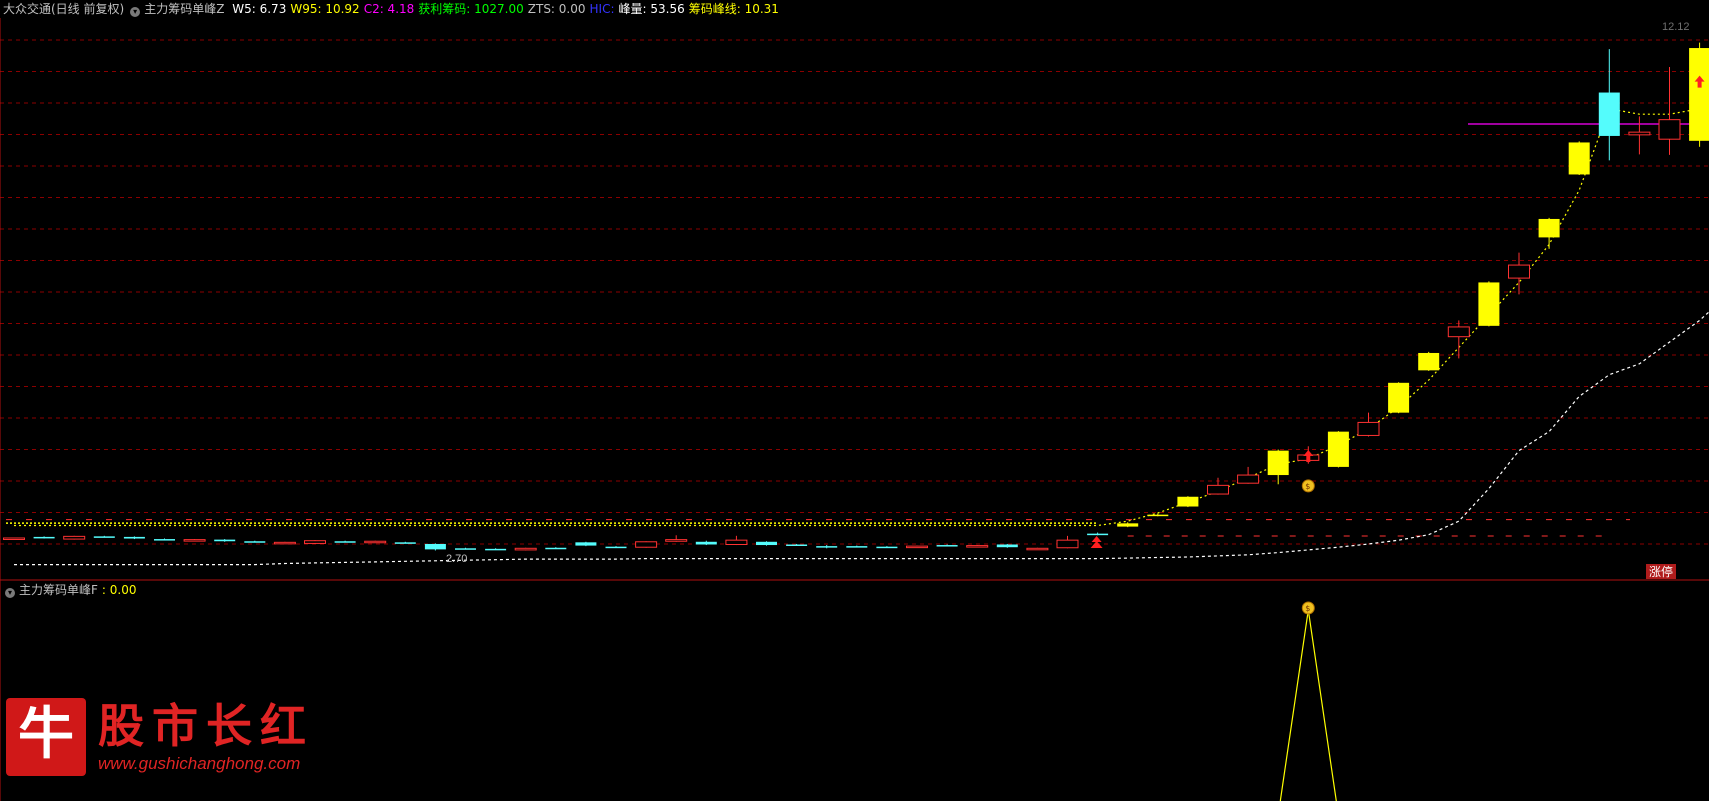  I want to click on signal-triangle-icon, so click(1096, 544).